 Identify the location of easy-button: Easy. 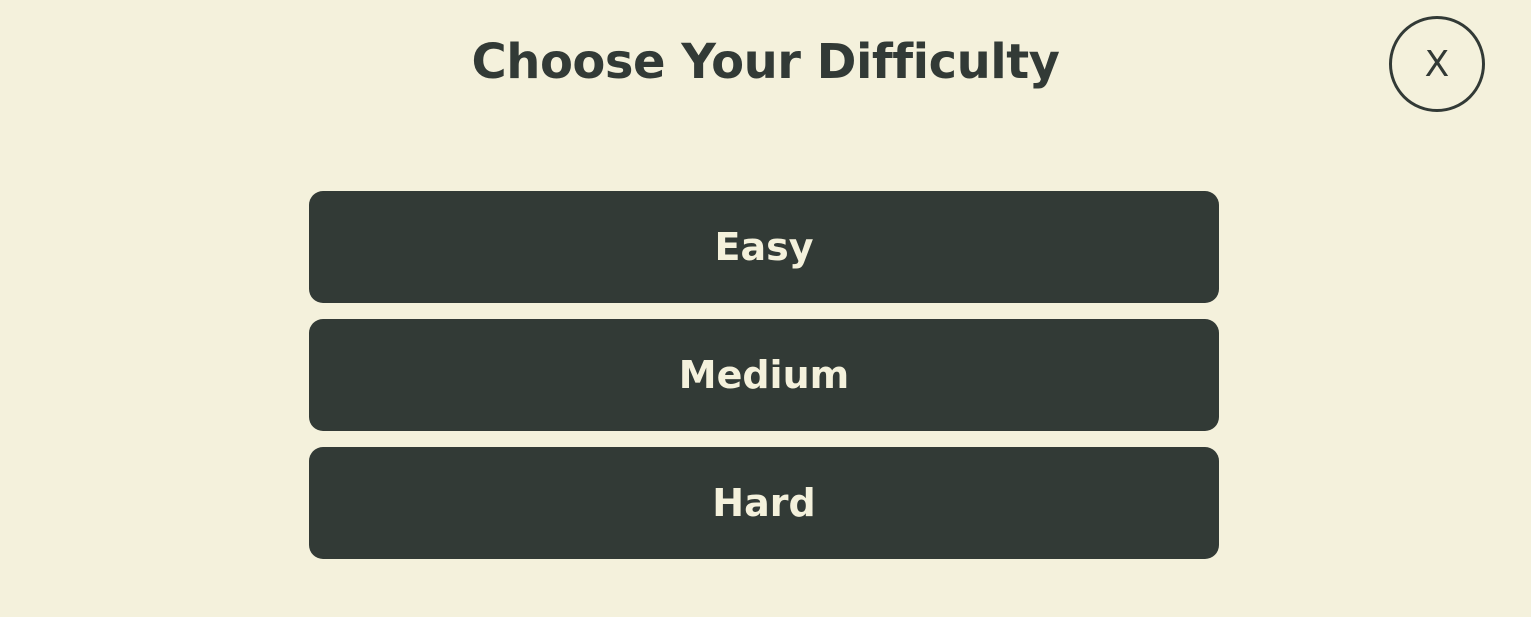
(764, 247).